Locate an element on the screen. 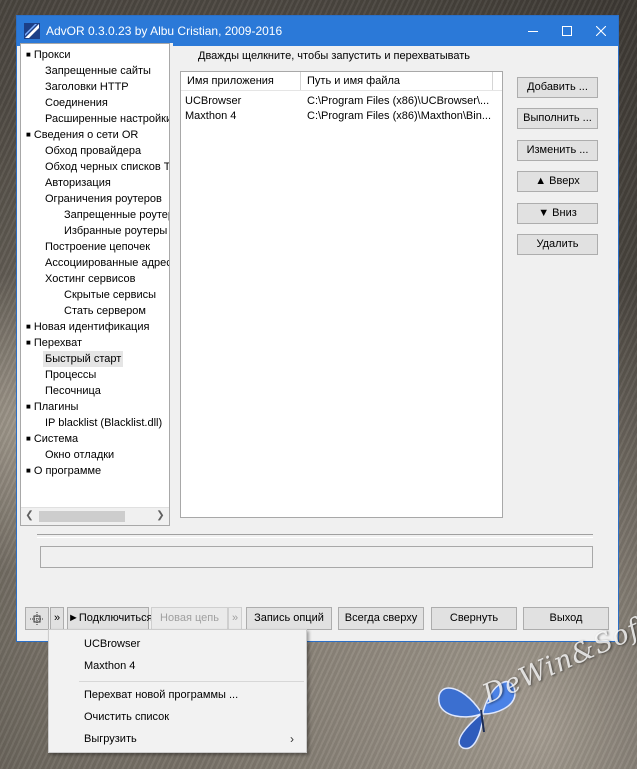  menu-item-label: UCBrowser is located at coordinates (112, 644).